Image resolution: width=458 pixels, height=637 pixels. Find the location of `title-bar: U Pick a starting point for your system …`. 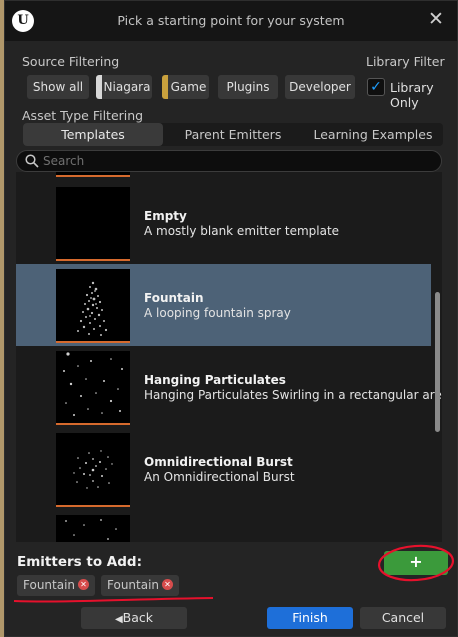

title-bar: U Pick a starting point for your system … is located at coordinates (231, 21).